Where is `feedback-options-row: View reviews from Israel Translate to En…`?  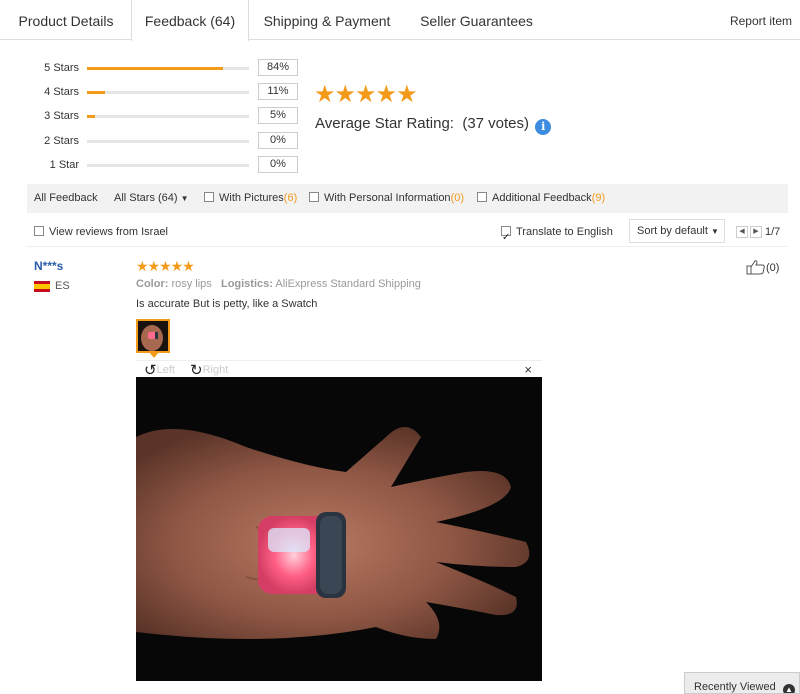 feedback-options-row: View reviews from Israel Translate to En… is located at coordinates (407, 235).